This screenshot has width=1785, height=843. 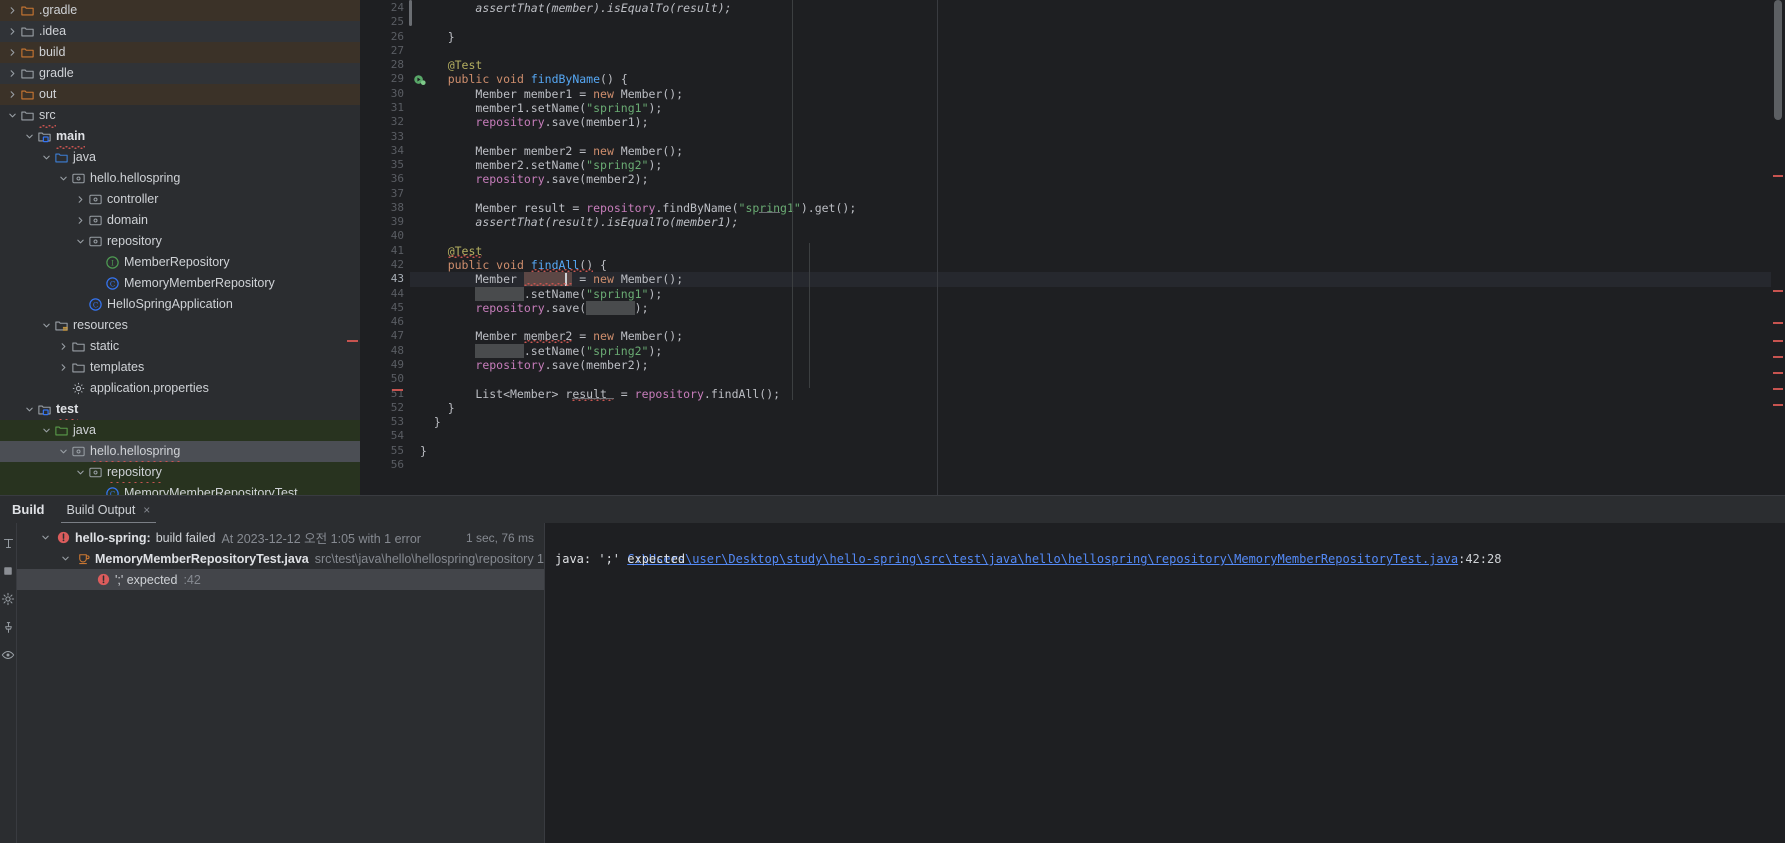 I want to click on tab-build-output: Build Output ×, so click(x=109, y=510).